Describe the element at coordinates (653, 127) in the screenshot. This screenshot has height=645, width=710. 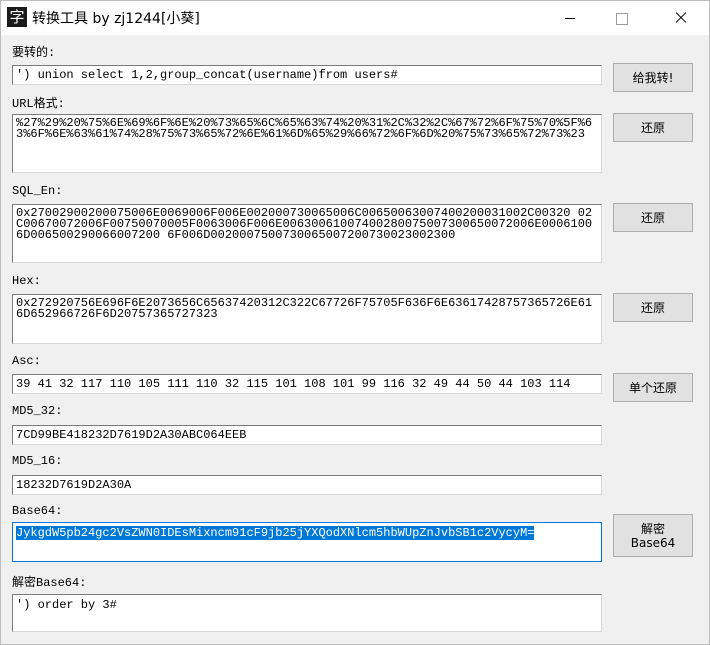
I see `restore-url-button: 还原` at that location.